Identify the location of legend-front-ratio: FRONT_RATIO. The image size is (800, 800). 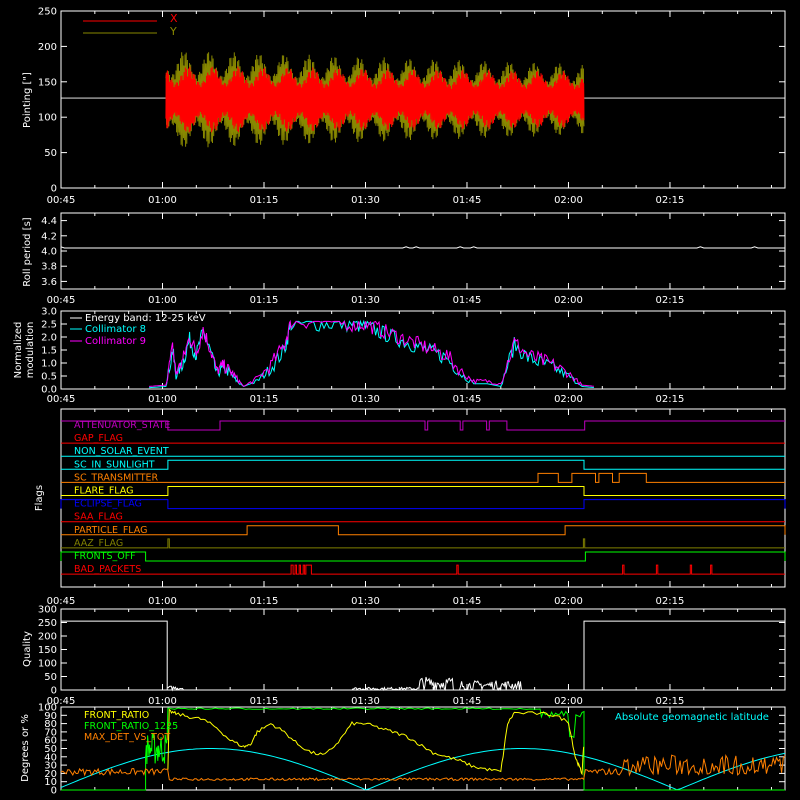
(116, 715).